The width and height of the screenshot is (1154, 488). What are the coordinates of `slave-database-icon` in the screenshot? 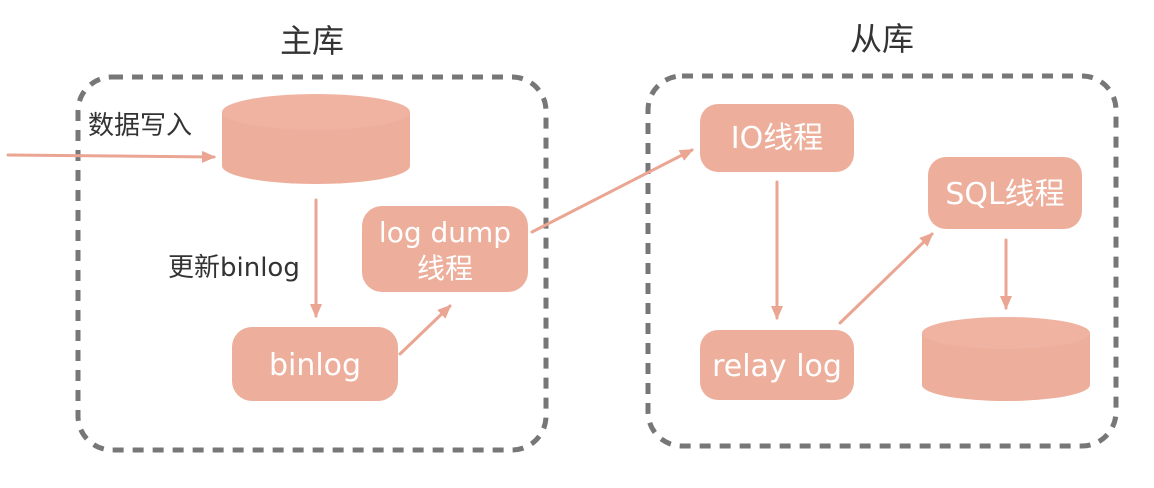 It's located at (1006, 359).